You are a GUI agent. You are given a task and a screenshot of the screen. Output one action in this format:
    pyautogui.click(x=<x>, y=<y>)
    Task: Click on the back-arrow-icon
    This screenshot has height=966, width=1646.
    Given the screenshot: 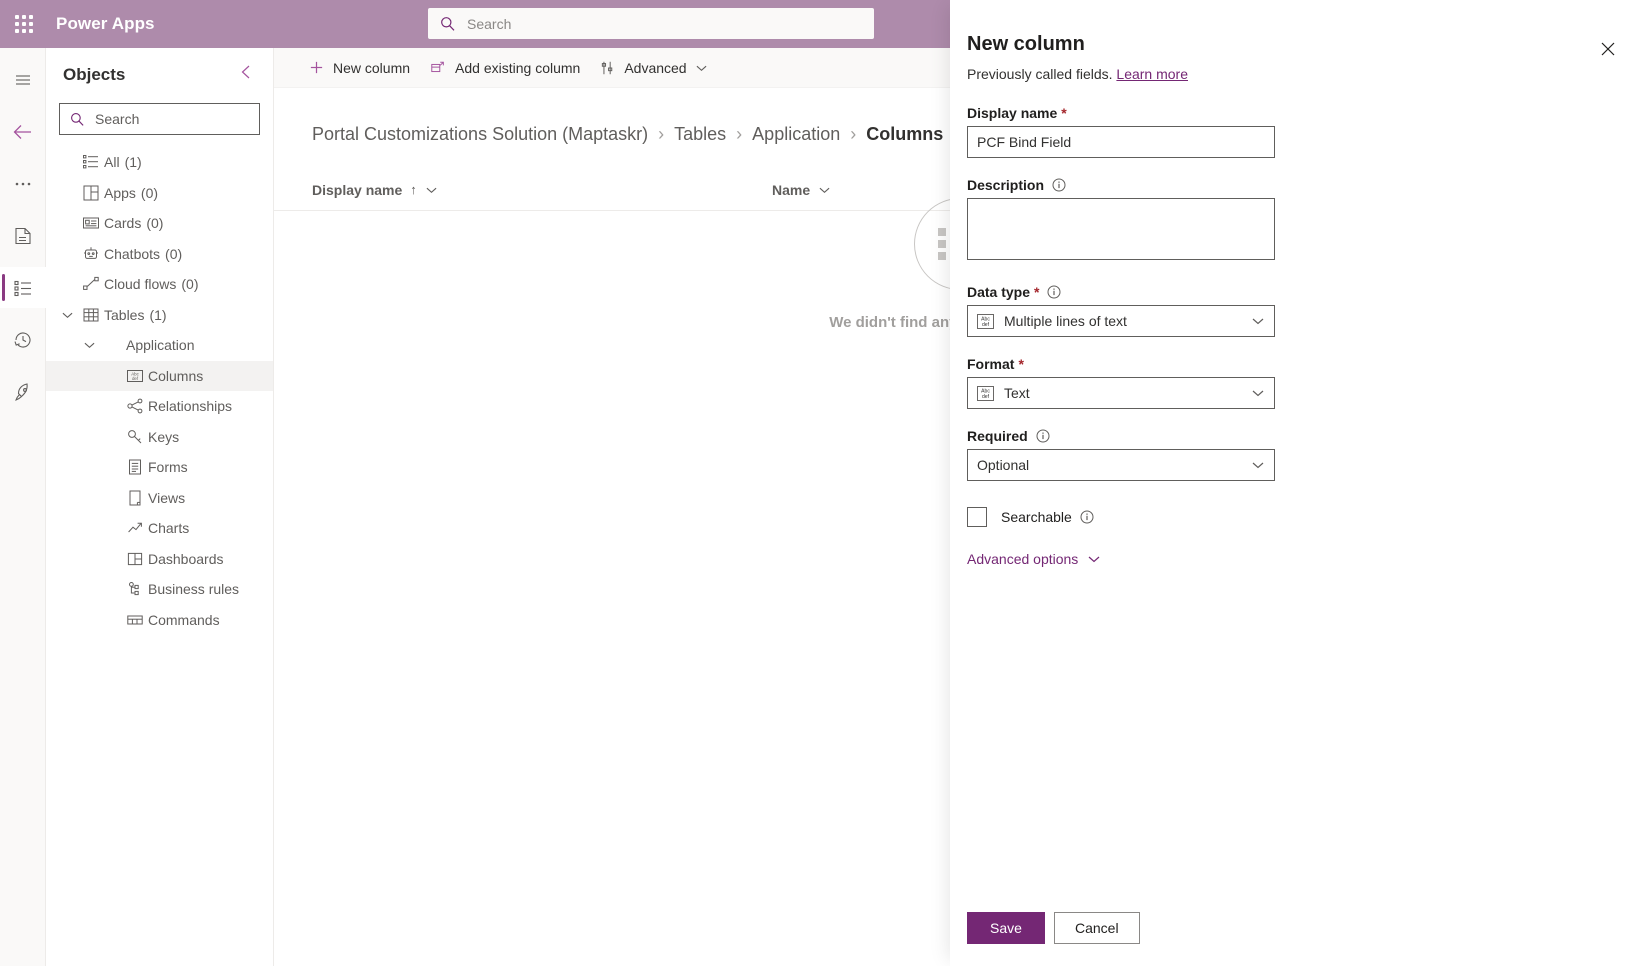 What is the action you would take?
    pyautogui.click(x=22, y=131)
    